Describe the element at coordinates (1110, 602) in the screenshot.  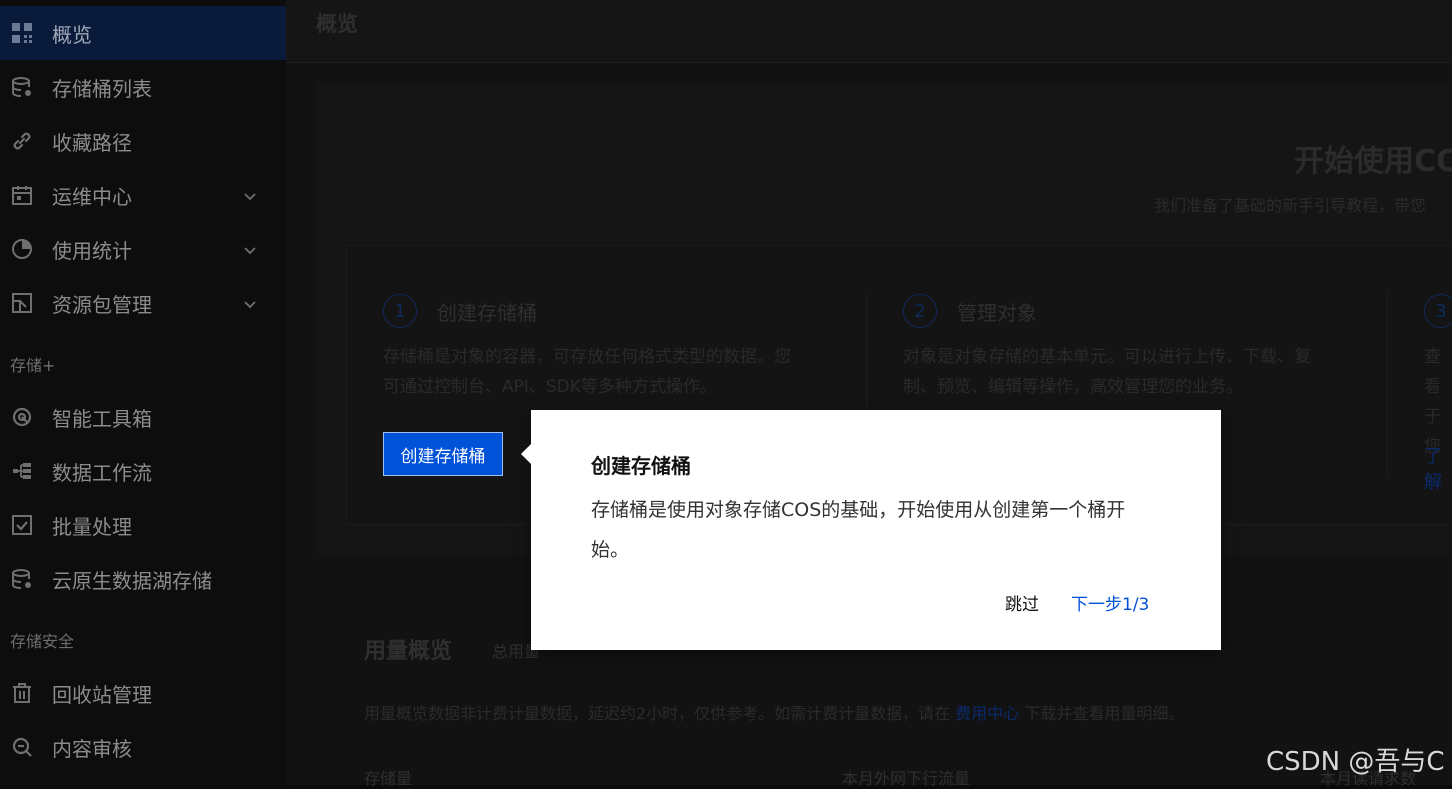
I see `next-step-button: 下一步1/3` at that location.